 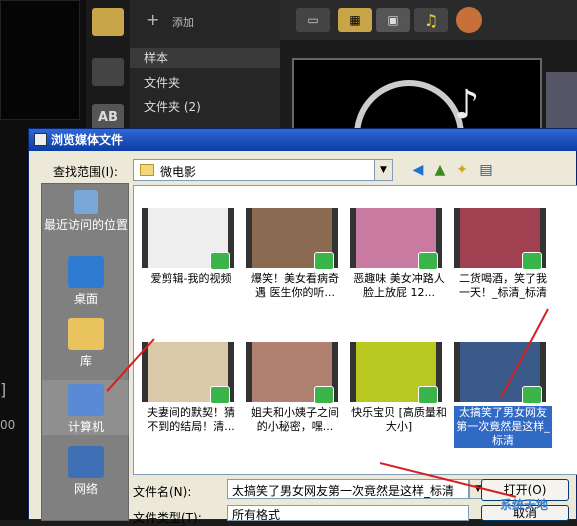 I want to click on place-recent: 最近访问的位置, so click(x=86, y=211).